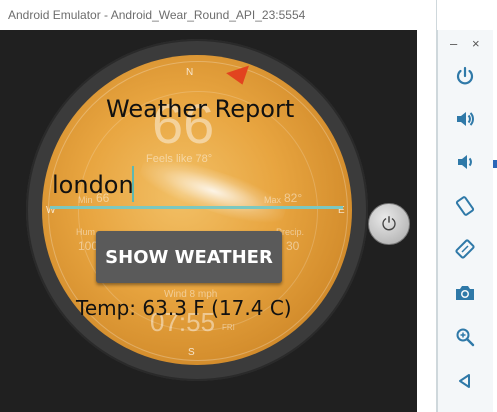  Describe the element at coordinates (427, 206) in the screenshot. I see `window-gap` at that location.